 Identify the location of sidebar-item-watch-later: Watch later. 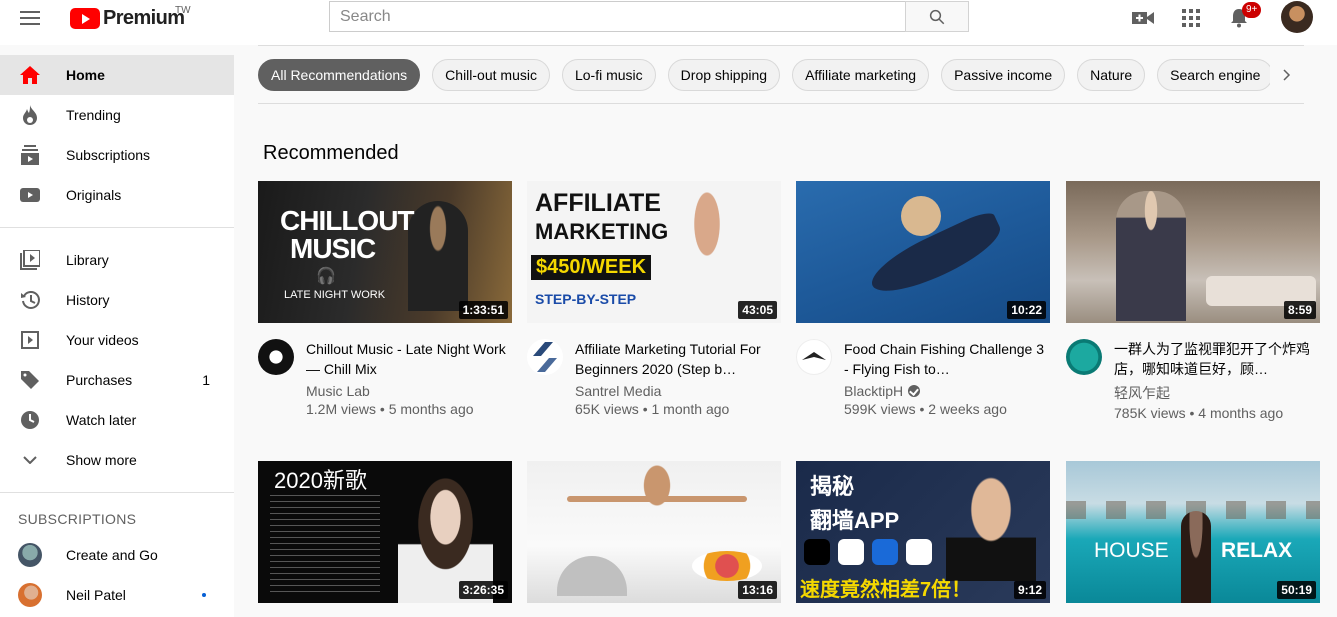
(117, 420).